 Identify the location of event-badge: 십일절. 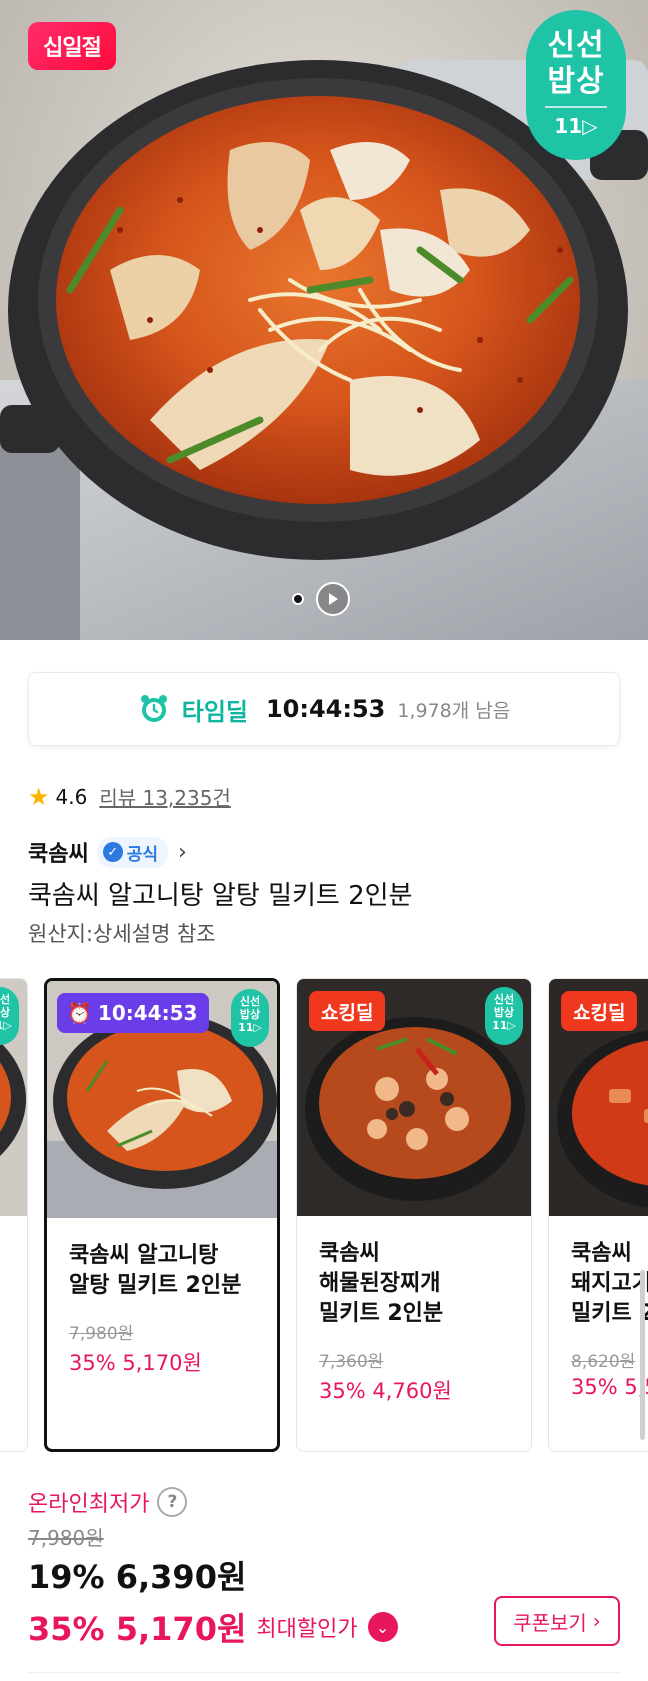
(72, 46).